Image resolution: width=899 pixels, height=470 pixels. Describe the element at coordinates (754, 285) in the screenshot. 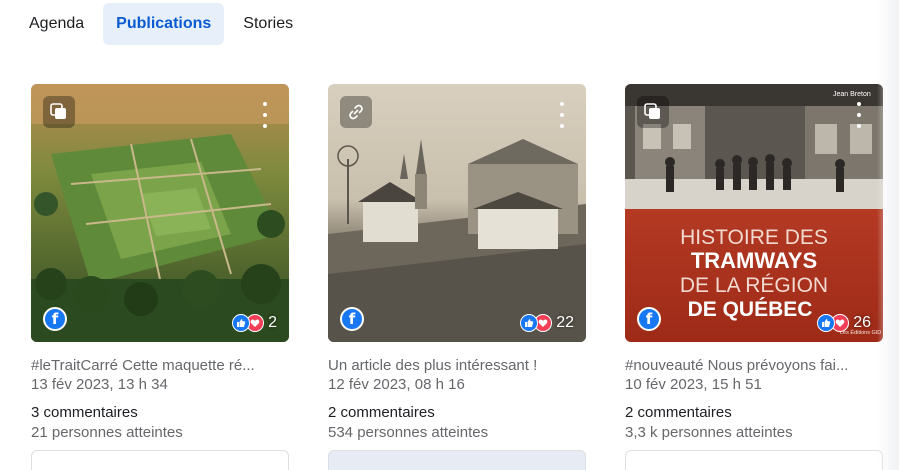

I see `cover-title-line: DE LA RÉGION` at that location.